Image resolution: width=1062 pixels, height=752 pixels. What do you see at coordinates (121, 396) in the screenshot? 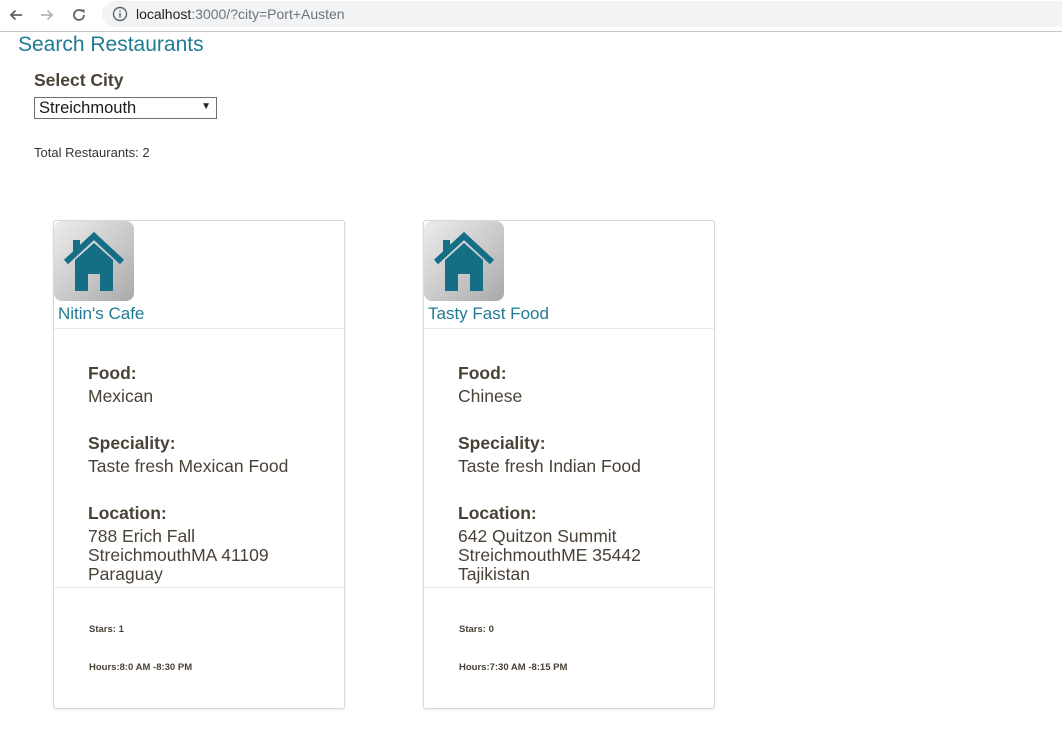
I see `food-value: Mexican` at bounding box center [121, 396].